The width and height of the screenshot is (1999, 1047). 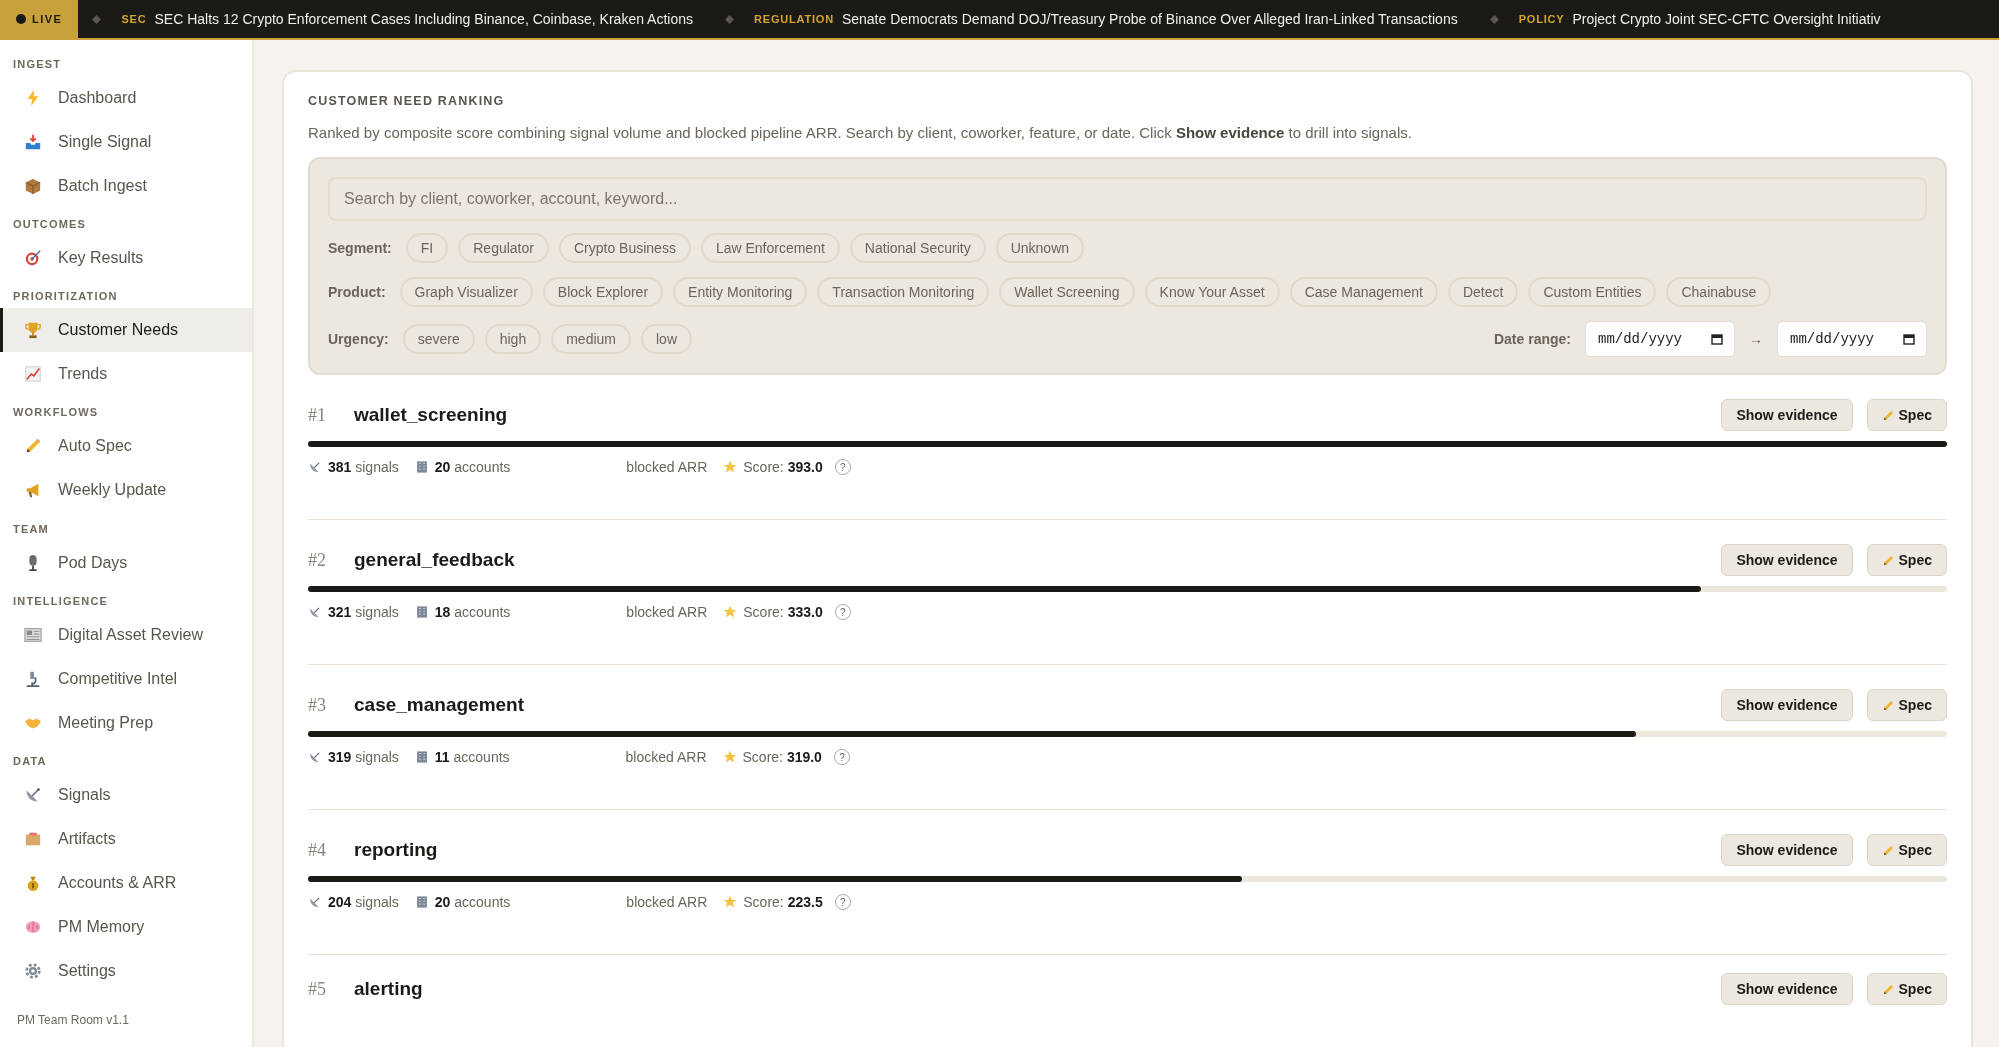 I want to click on news-headline: SEC Halts 12 Crypto Enforcement Cases Including Binance, Coinbase, Kraken Actions, so click(x=423, y=19).